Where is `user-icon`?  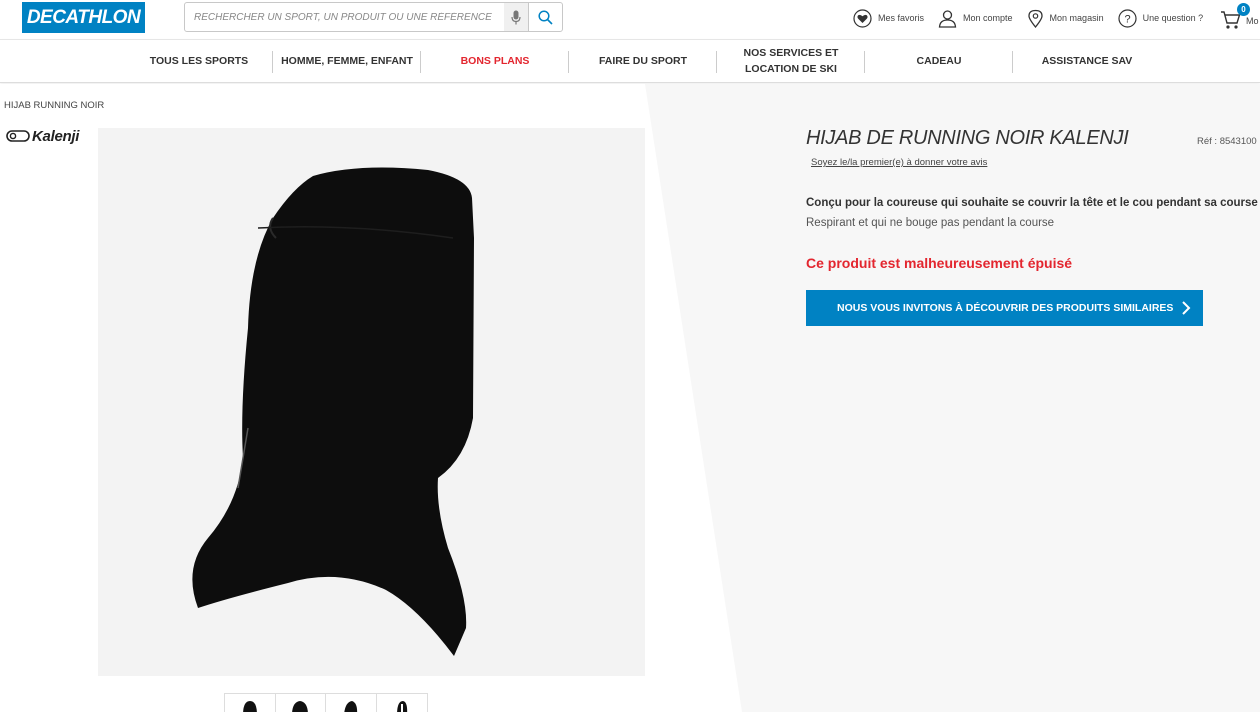
user-icon is located at coordinates (947, 18).